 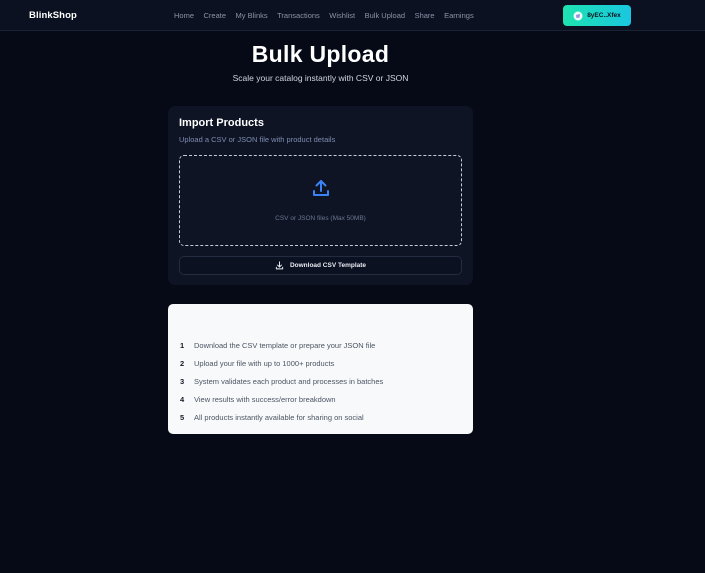 I want to click on download-template-button: Download CSV Template, so click(x=320, y=265).